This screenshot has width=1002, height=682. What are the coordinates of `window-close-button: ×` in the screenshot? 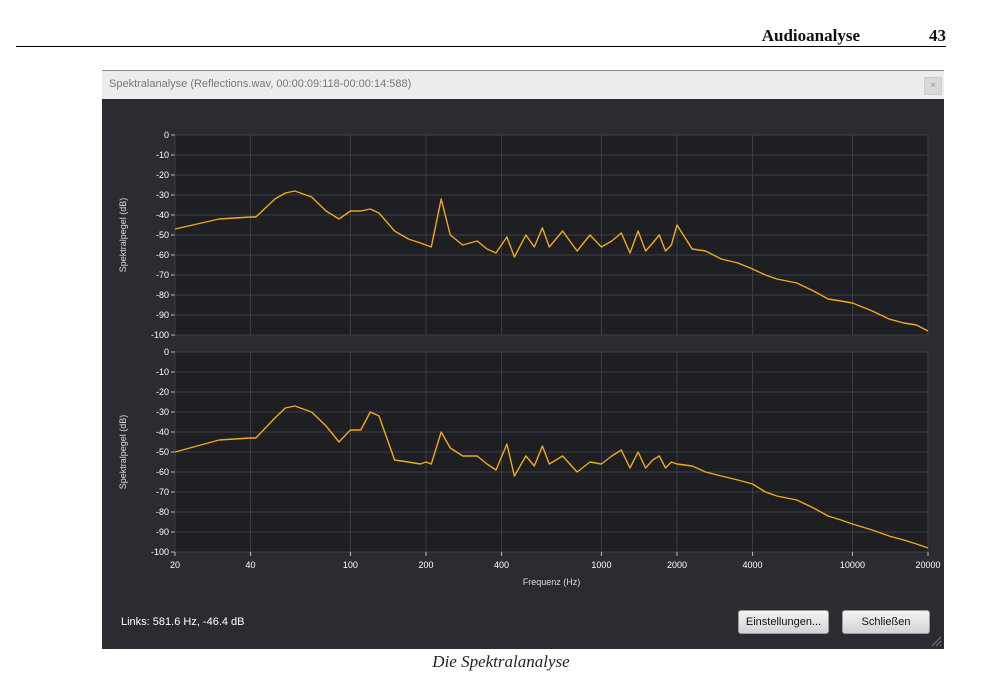 It's located at (933, 86).